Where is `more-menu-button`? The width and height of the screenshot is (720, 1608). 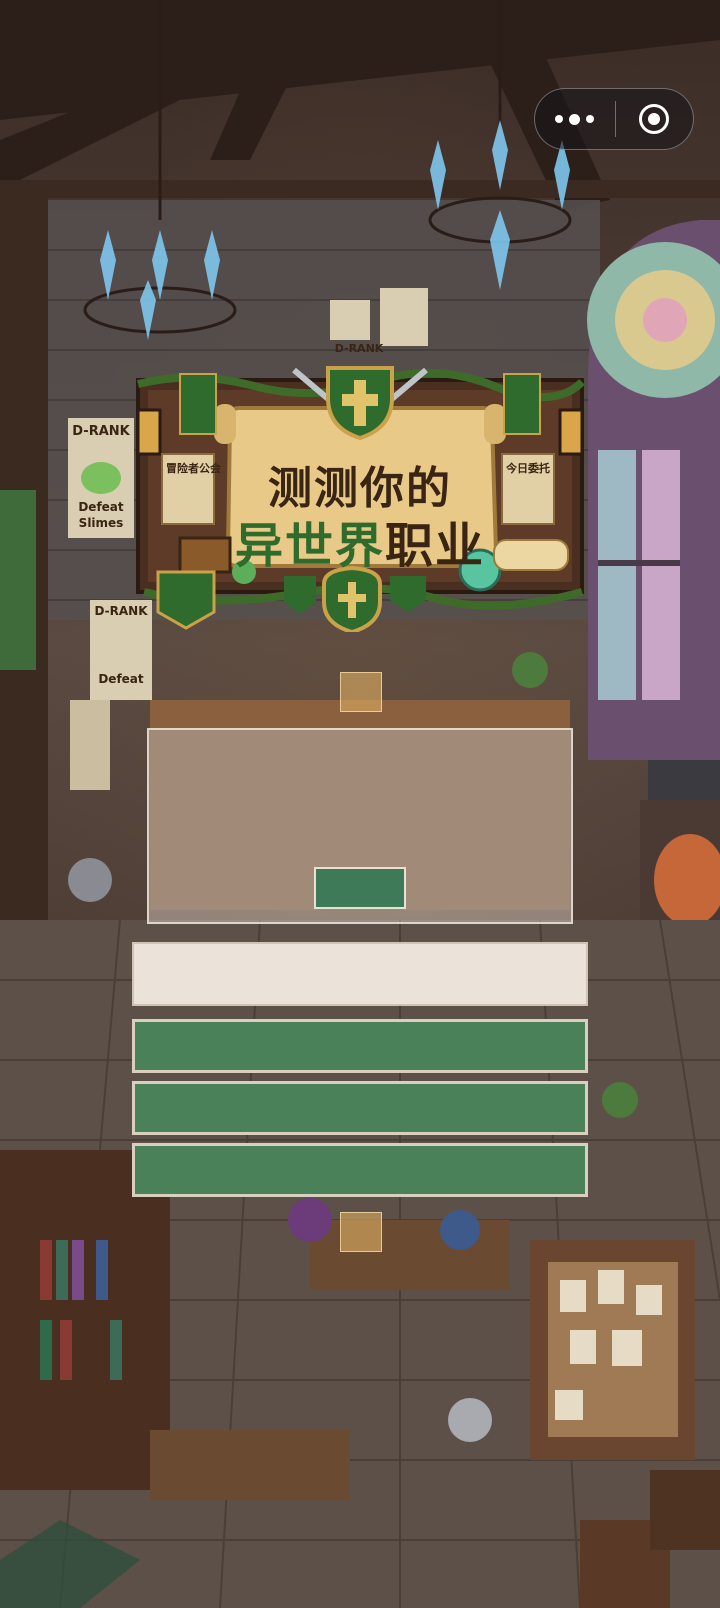
more-menu-button is located at coordinates (575, 119).